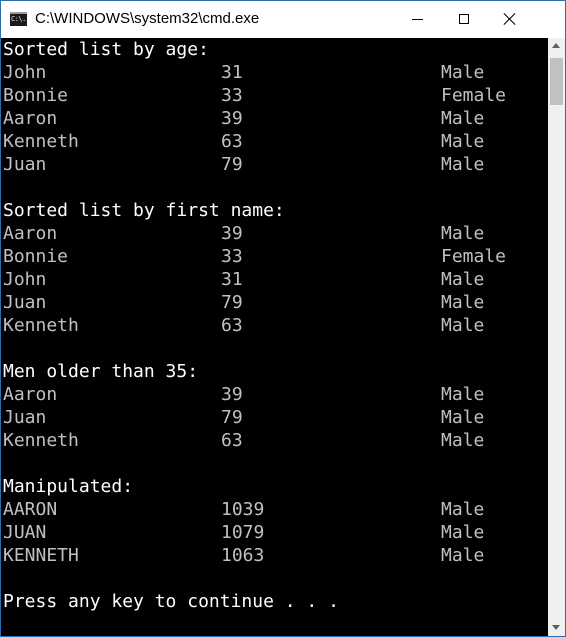  Describe the element at coordinates (147, 18) in the screenshot. I see `window-title: C:\WINDOWS\system32\cmd.exe` at that location.